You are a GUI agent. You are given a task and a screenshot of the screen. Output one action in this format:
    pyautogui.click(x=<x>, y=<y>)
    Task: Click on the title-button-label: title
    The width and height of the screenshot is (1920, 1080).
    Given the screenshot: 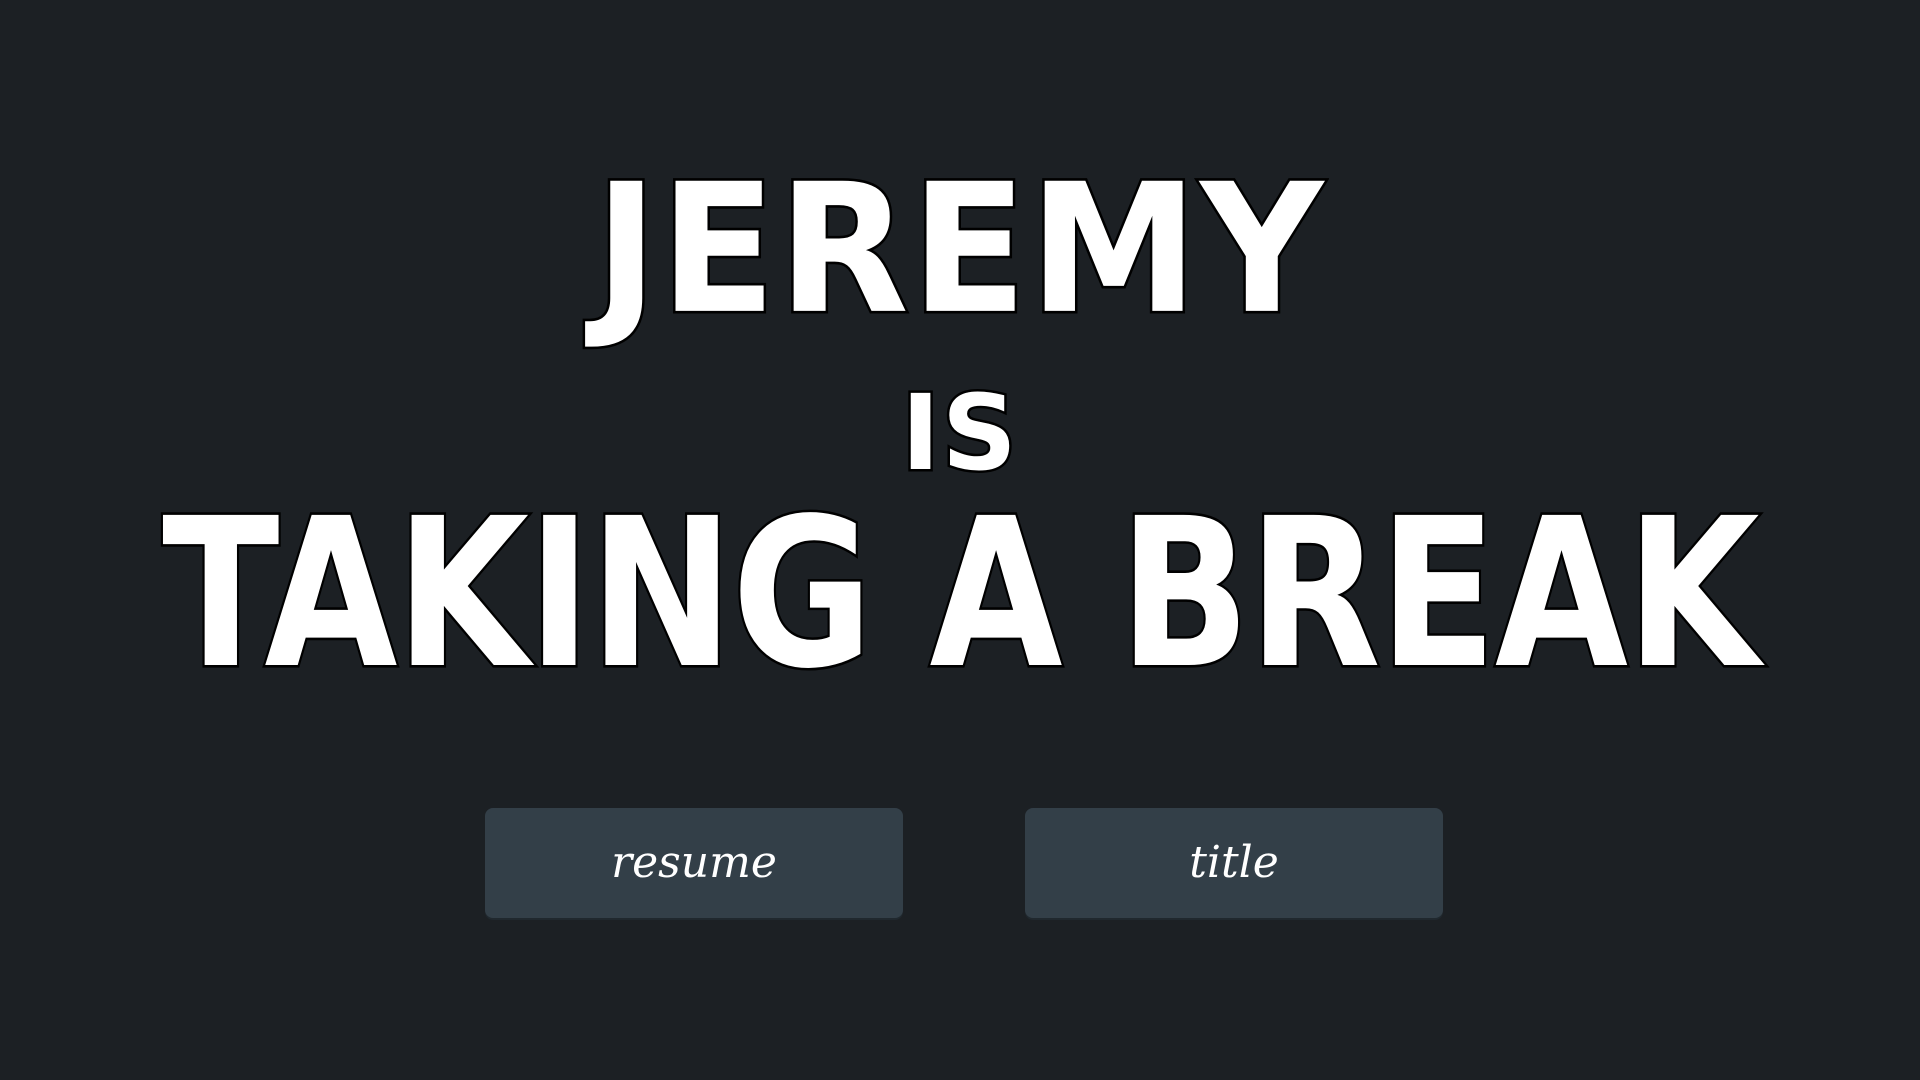 What is the action you would take?
    pyautogui.click(x=1234, y=862)
    